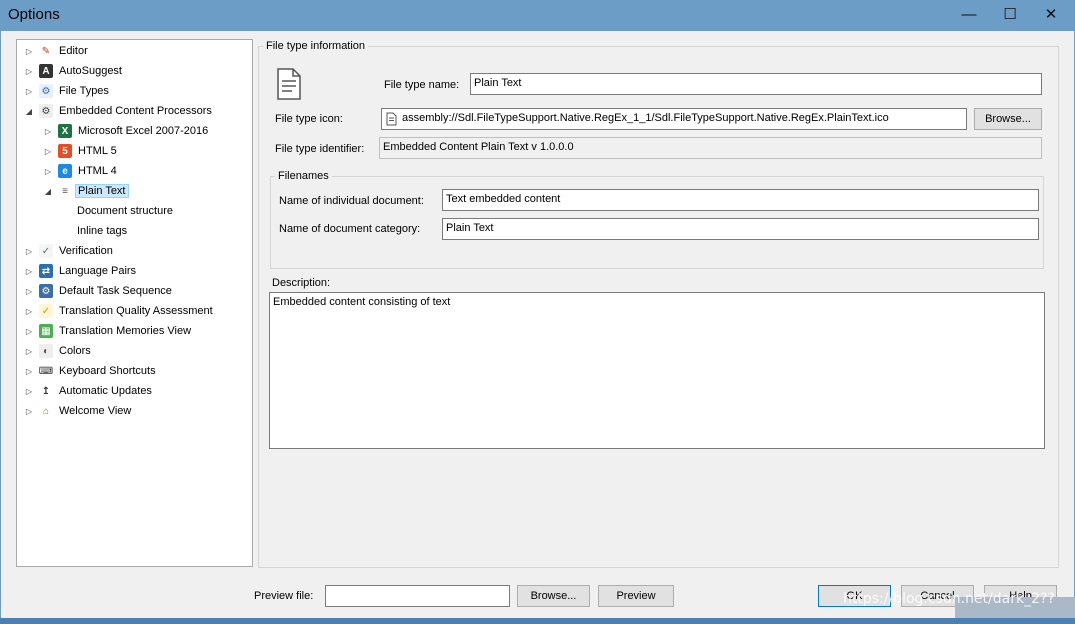 Image resolution: width=1075 pixels, height=624 pixels. What do you see at coordinates (65, 171) in the screenshot?
I see `html4-icon: e` at bounding box center [65, 171].